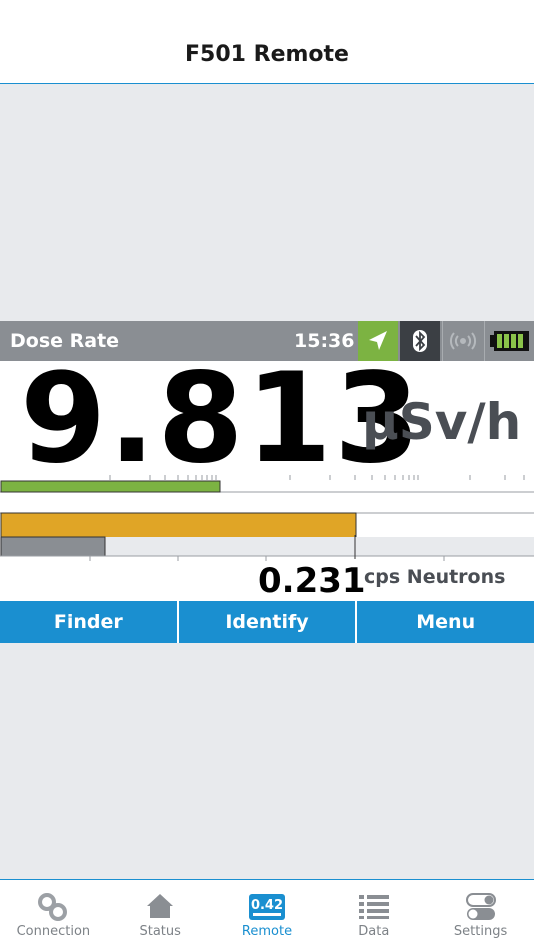 Image resolution: width=534 pixels, height=950 pixels. I want to click on gamma-level-bar, so click(110, 486).